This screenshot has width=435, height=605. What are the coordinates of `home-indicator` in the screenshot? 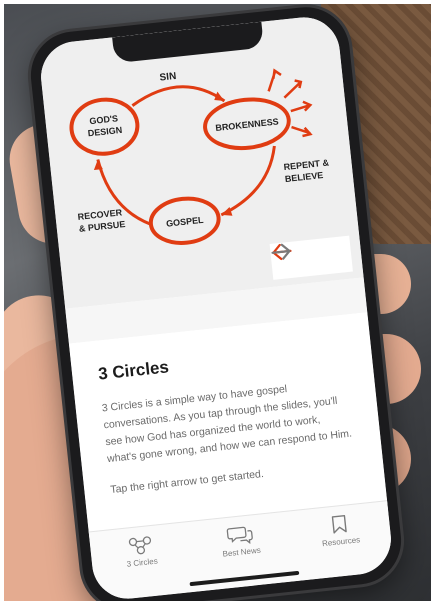 It's located at (244, 578).